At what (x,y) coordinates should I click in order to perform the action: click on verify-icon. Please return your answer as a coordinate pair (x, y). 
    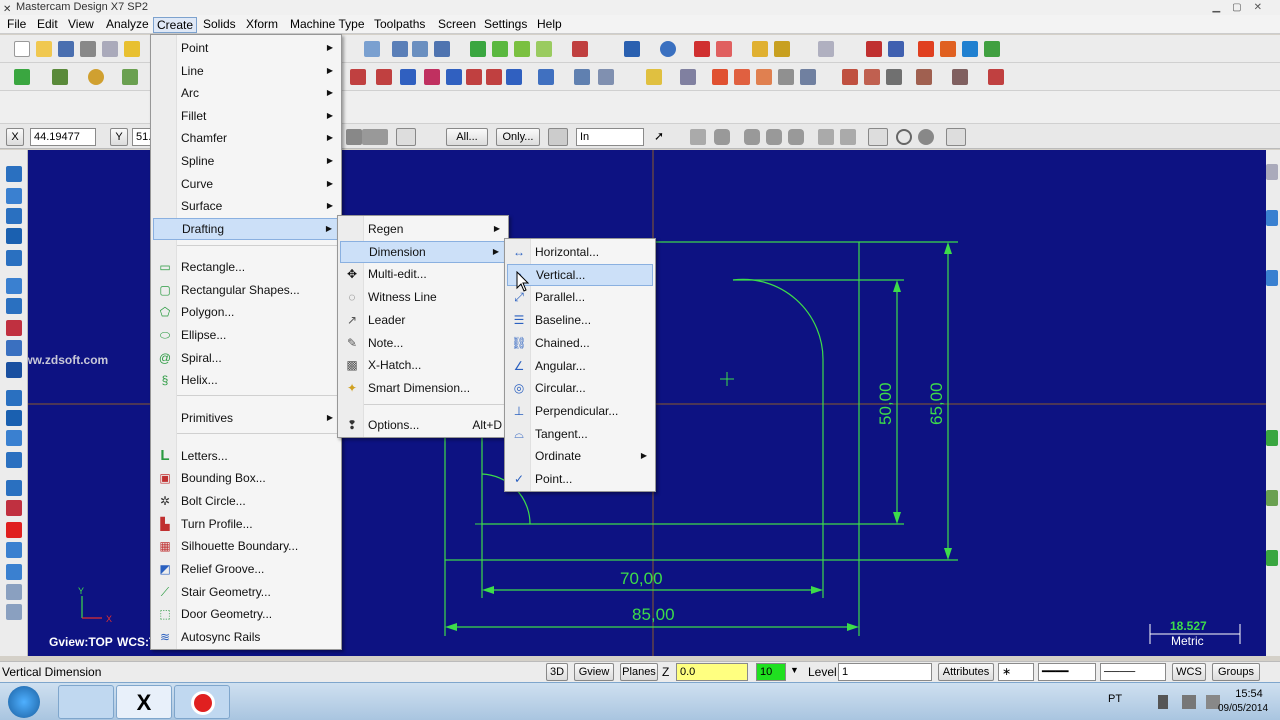
    Looking at the image, I should click on (878, 137).